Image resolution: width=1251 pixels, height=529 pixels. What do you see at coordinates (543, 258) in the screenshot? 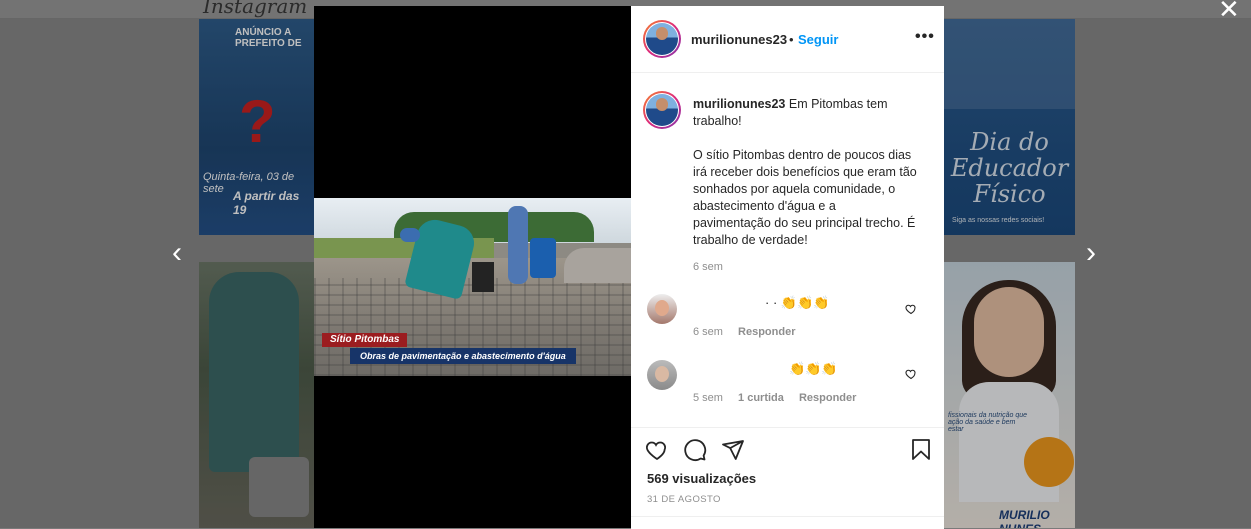
I see `water-barrel` at bounding box center [543, 258].